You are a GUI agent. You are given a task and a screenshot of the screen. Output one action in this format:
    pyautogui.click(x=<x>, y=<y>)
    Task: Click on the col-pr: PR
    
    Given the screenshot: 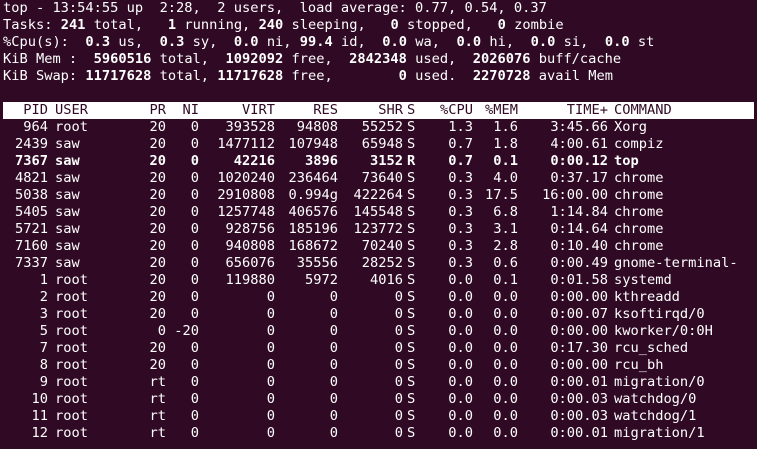 What is the action you would take?
    pyautogui.click(x=151, y=110)
    